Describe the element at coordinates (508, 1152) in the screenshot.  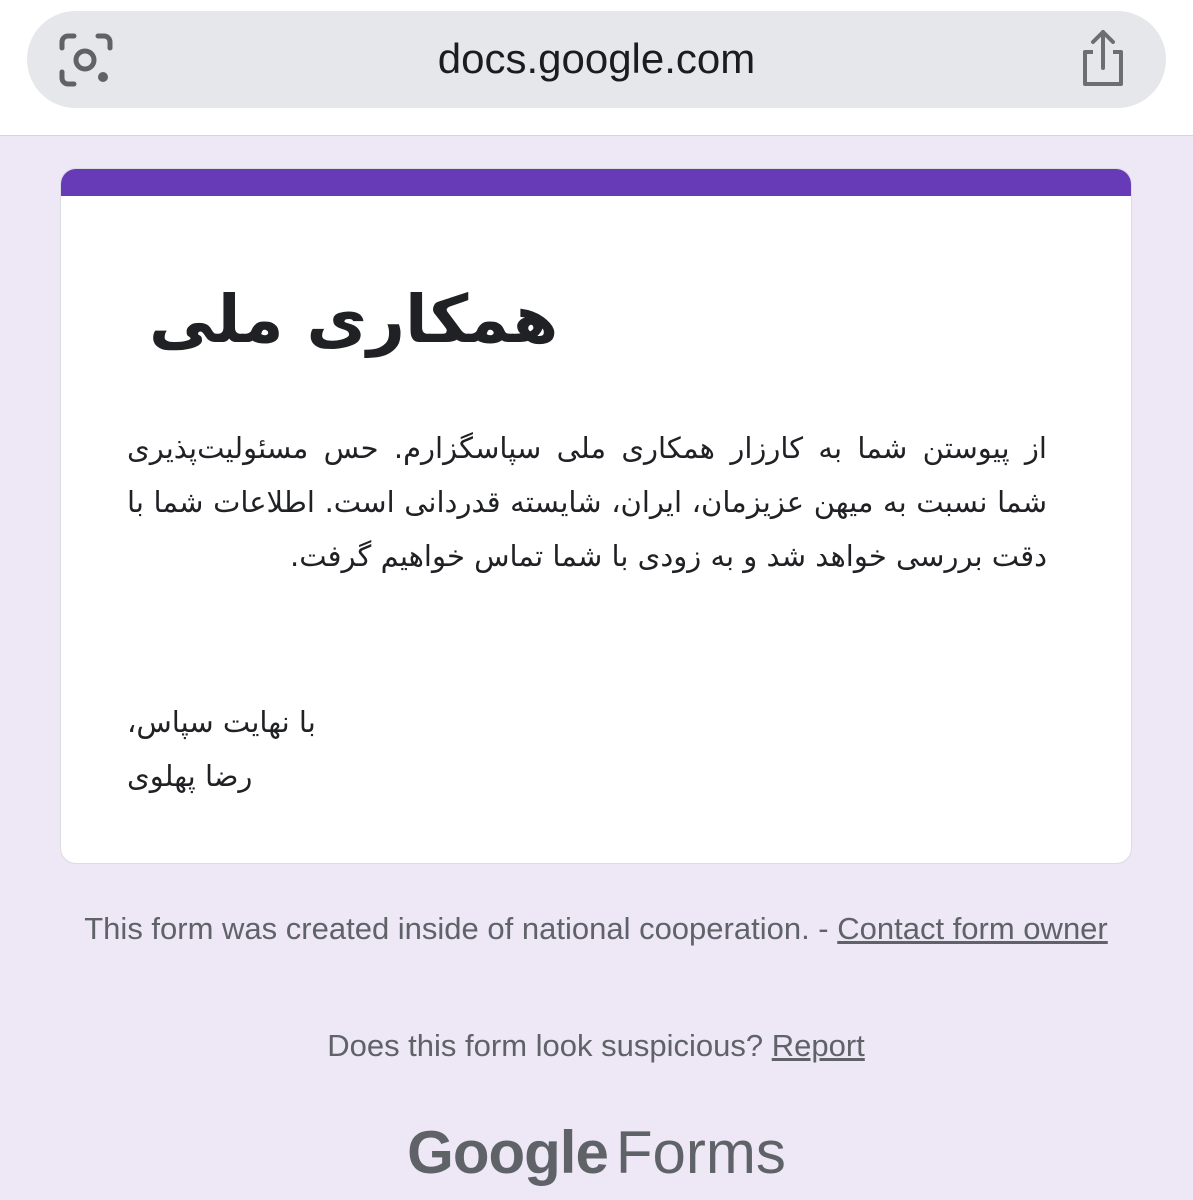
I see `brand-google: Google` at that location.